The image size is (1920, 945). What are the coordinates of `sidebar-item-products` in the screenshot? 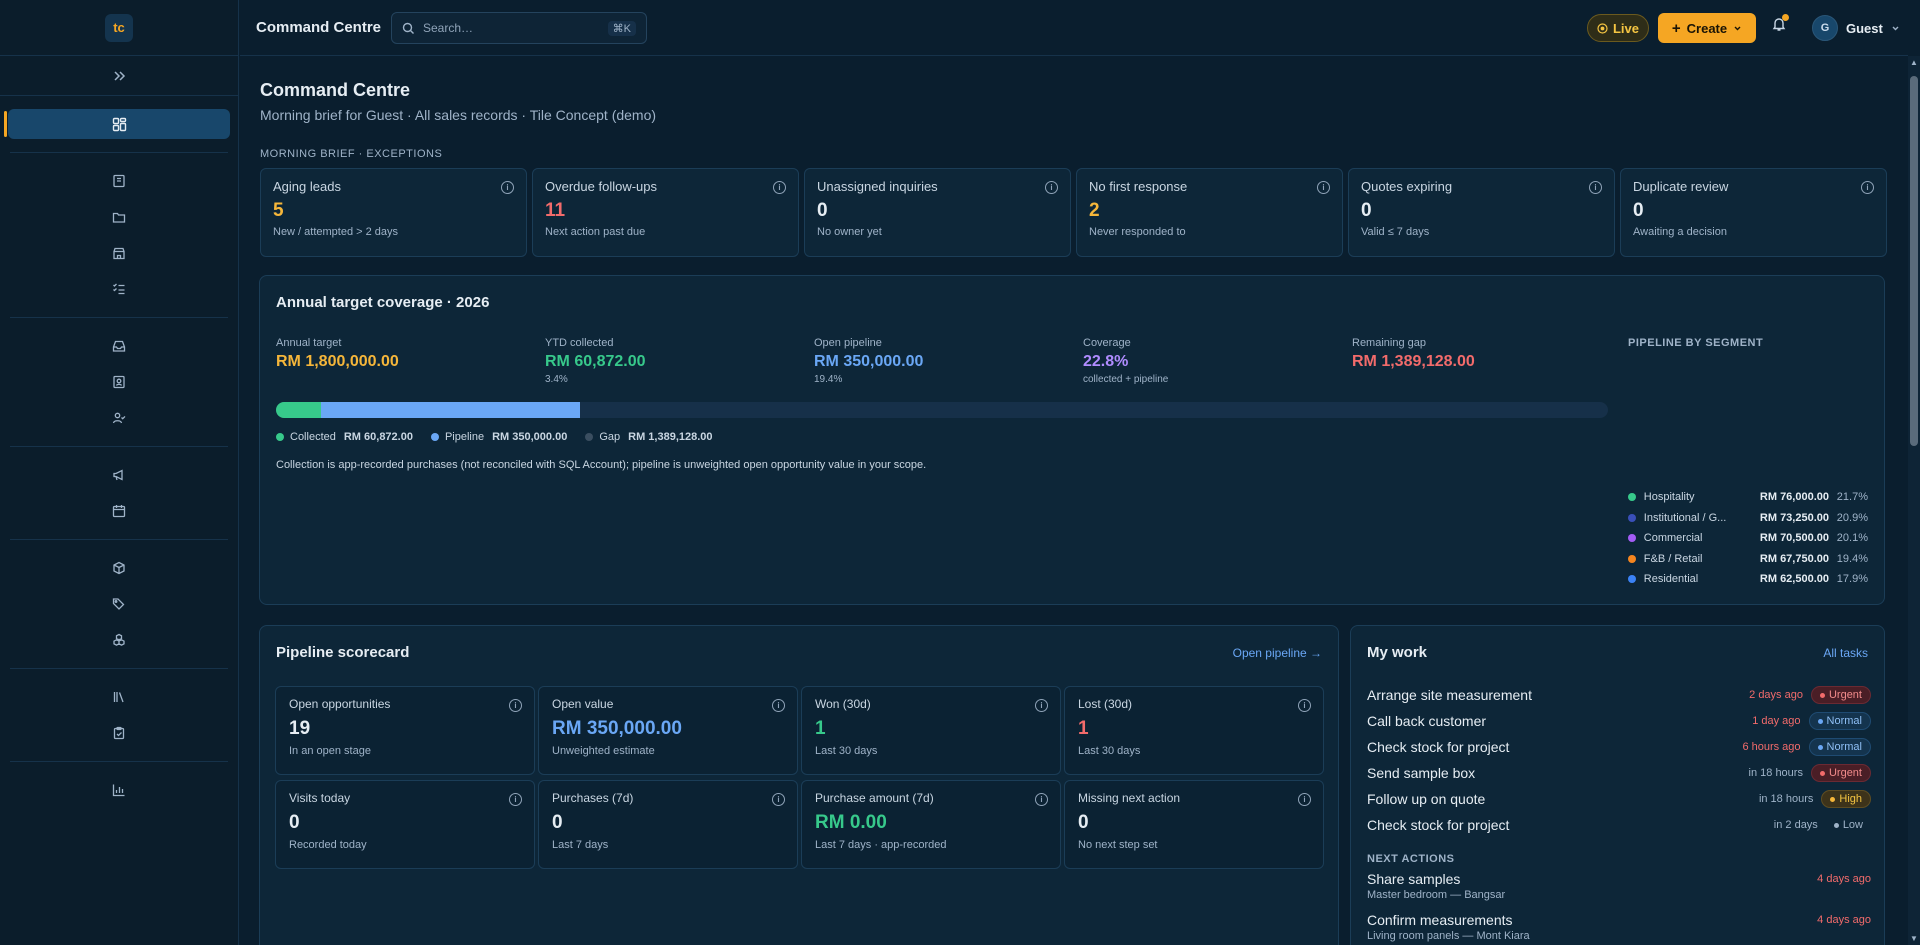 It's located at (119, 568).